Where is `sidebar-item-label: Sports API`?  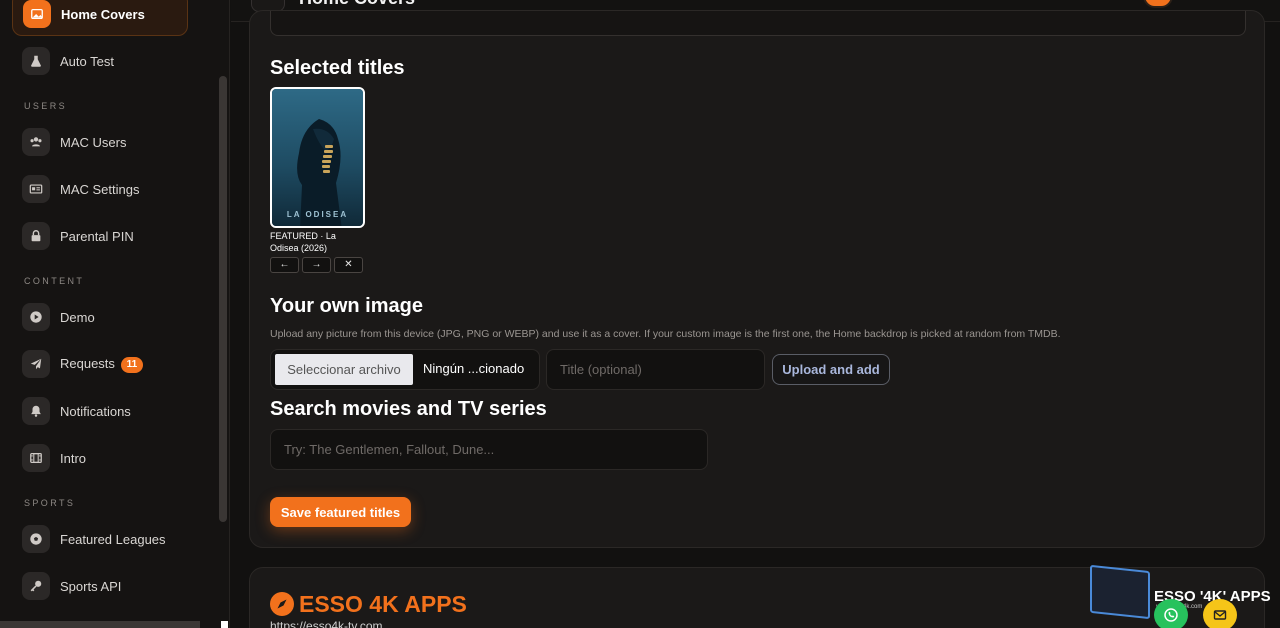 sidebar-item-label: Sports API is located at coordinates (91, 586).